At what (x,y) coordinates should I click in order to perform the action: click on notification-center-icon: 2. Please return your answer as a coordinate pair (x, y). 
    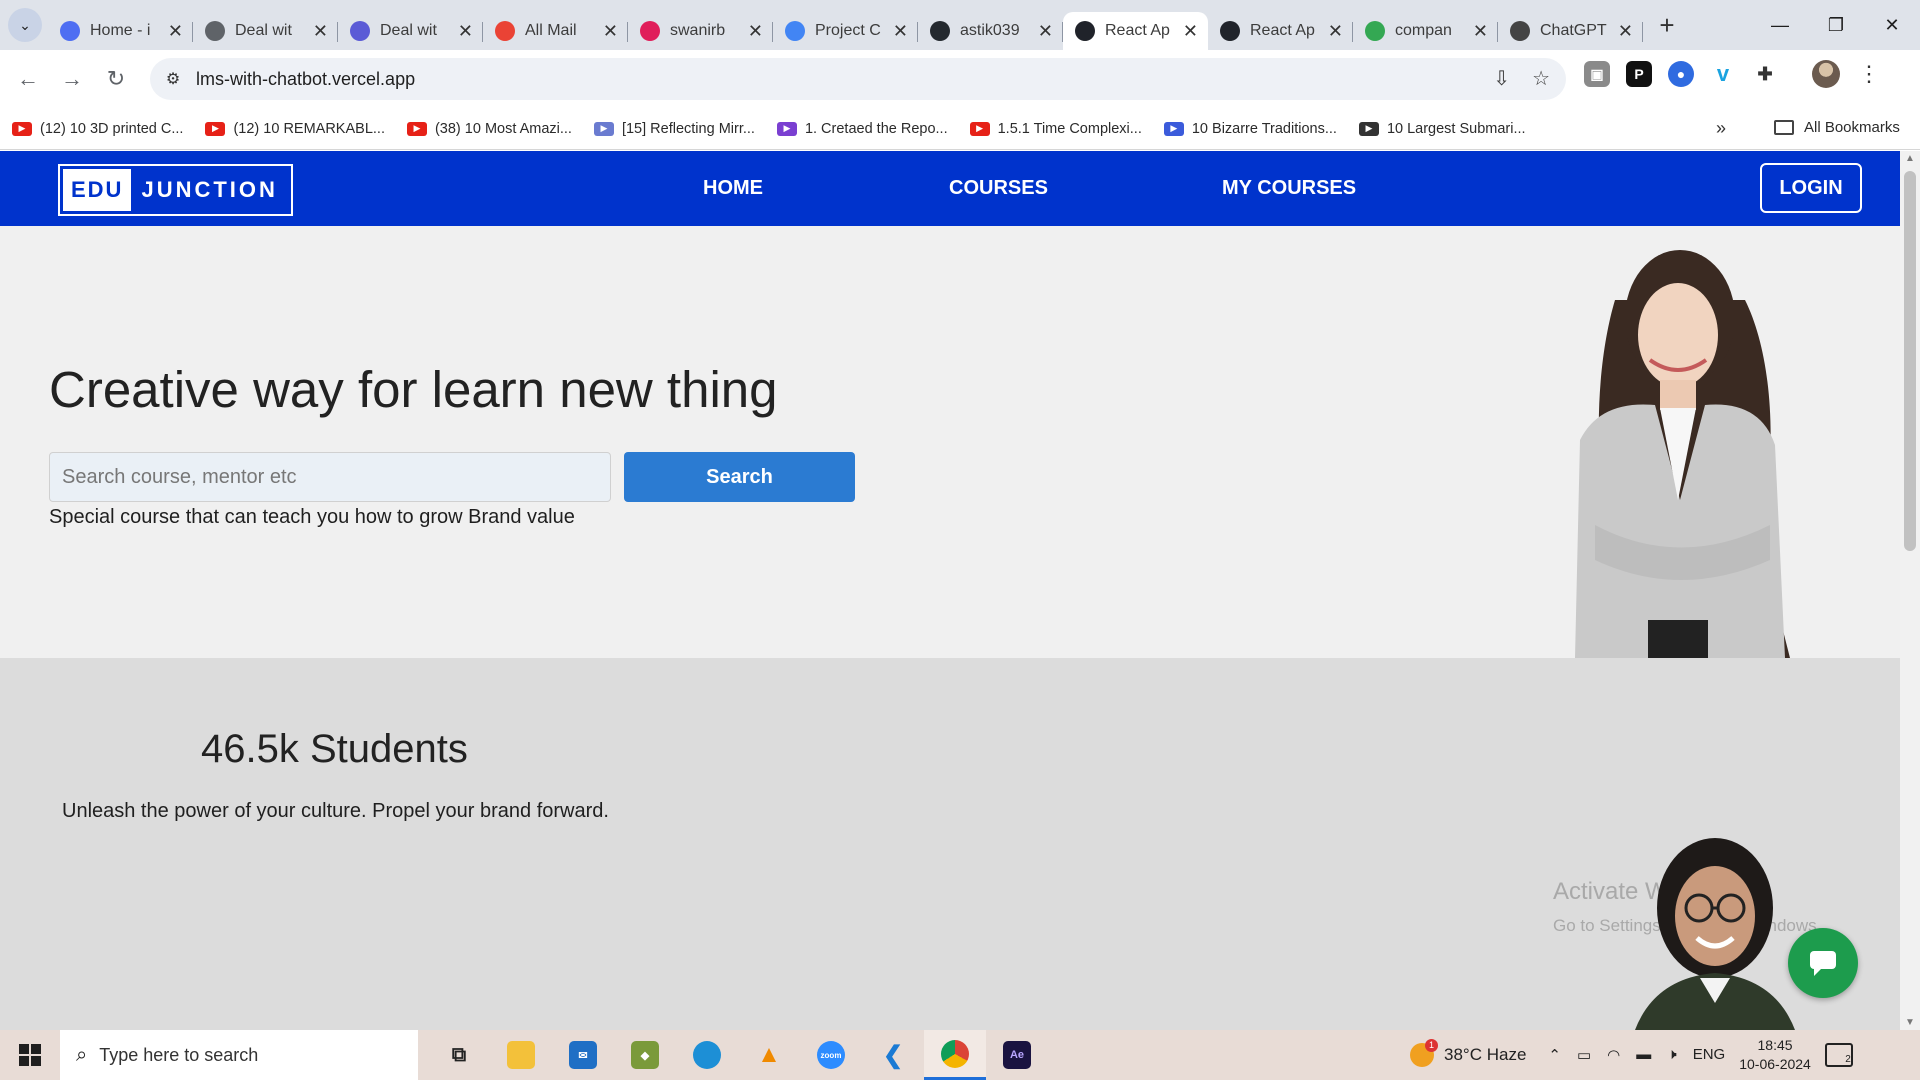
    Looking at the image, I should click on (1838, 1055).